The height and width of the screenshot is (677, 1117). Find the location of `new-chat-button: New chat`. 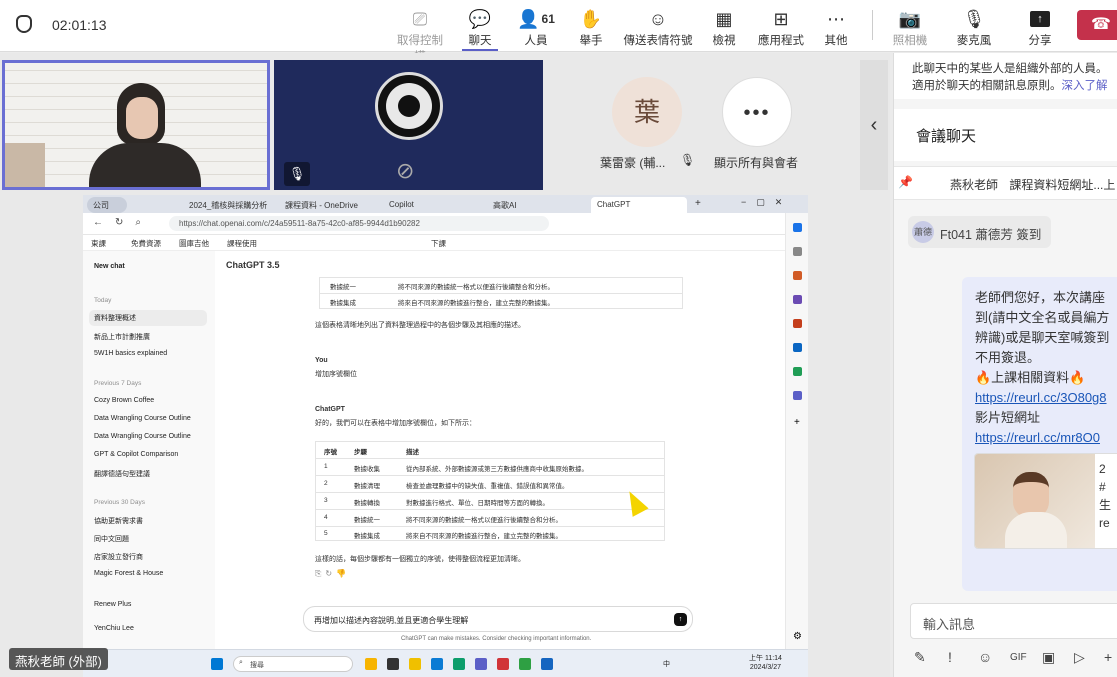

new-chat-button: New chat is located at coordinates (109, 266).